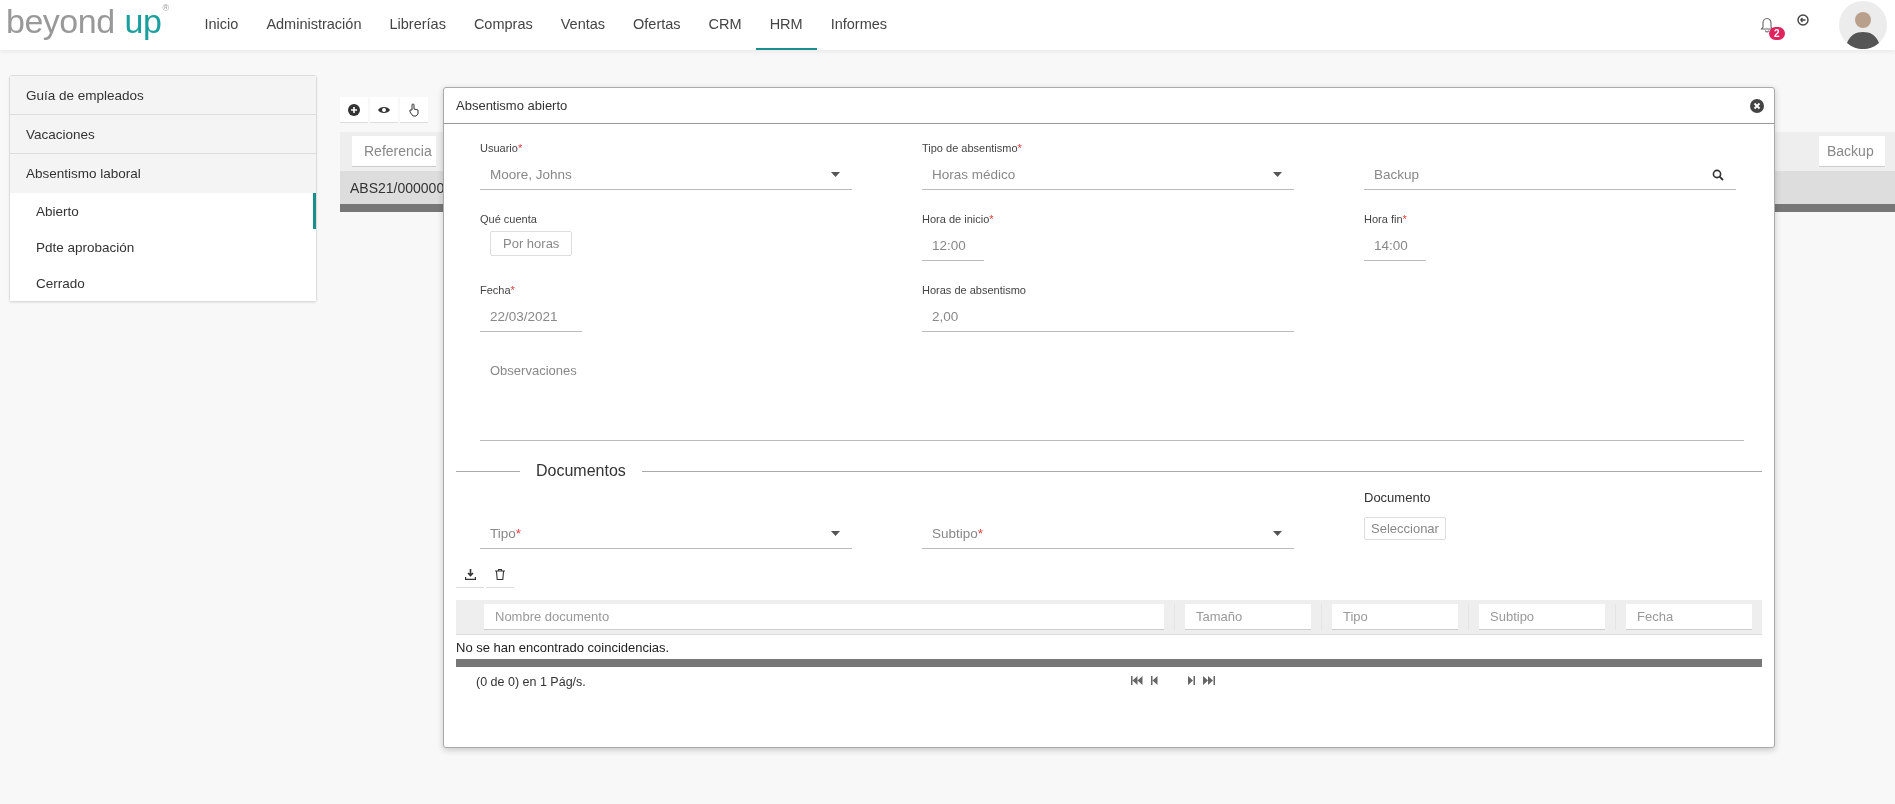 This screenshot has width=1895, height=804. What do you see at coordinates (163, 283) in the screenshot?
I see `sidebar-subitem: Cerrado` at bounding box center [163, 283].